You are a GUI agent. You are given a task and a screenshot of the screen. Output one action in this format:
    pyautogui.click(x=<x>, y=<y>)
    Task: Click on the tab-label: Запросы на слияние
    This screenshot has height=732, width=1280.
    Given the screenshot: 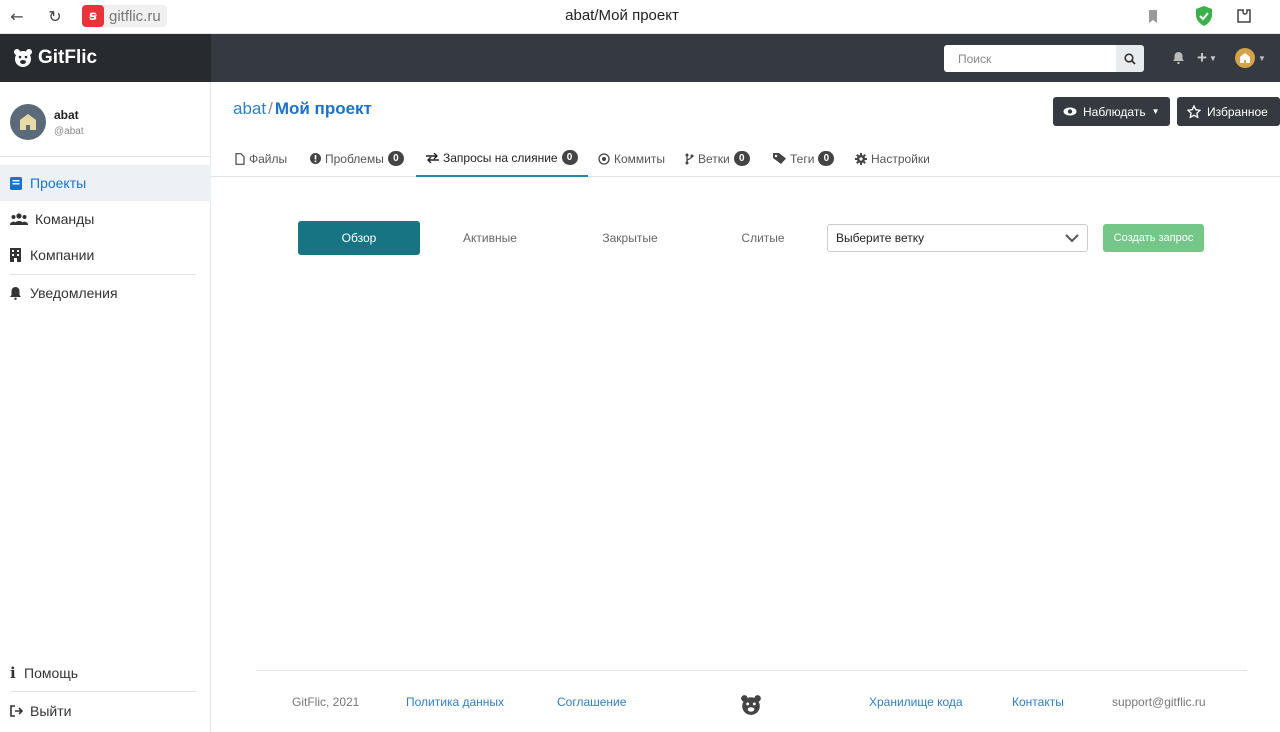 What is the action you would take?
    pyautogui.click(x=500, y=157)
    